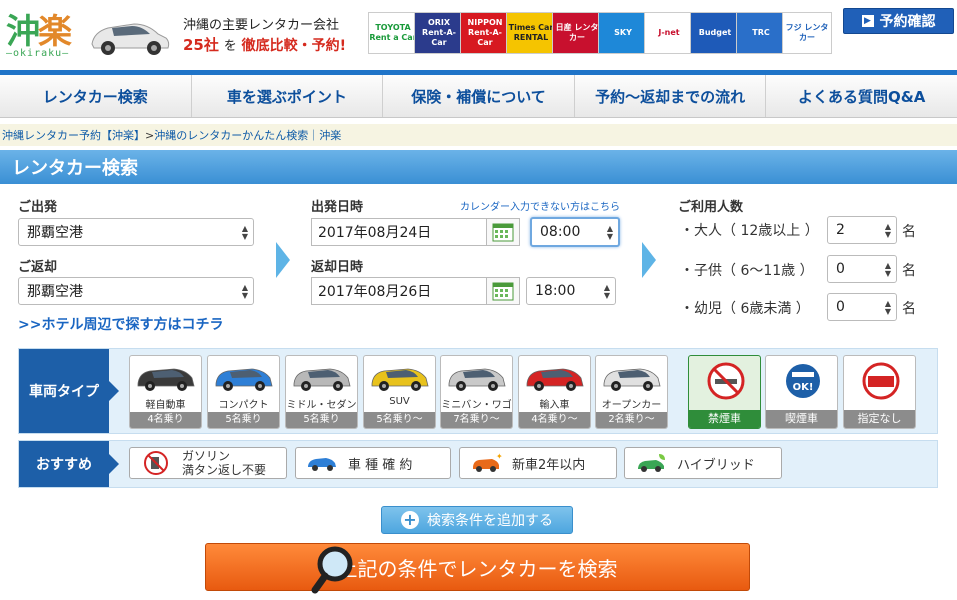 The height and width of the screenshot is (600, 957). What do you see at coordinates (669, 33) in the screenshot?
I see `brand-logo-jnet: J-net` at bounding box center [669, 33].